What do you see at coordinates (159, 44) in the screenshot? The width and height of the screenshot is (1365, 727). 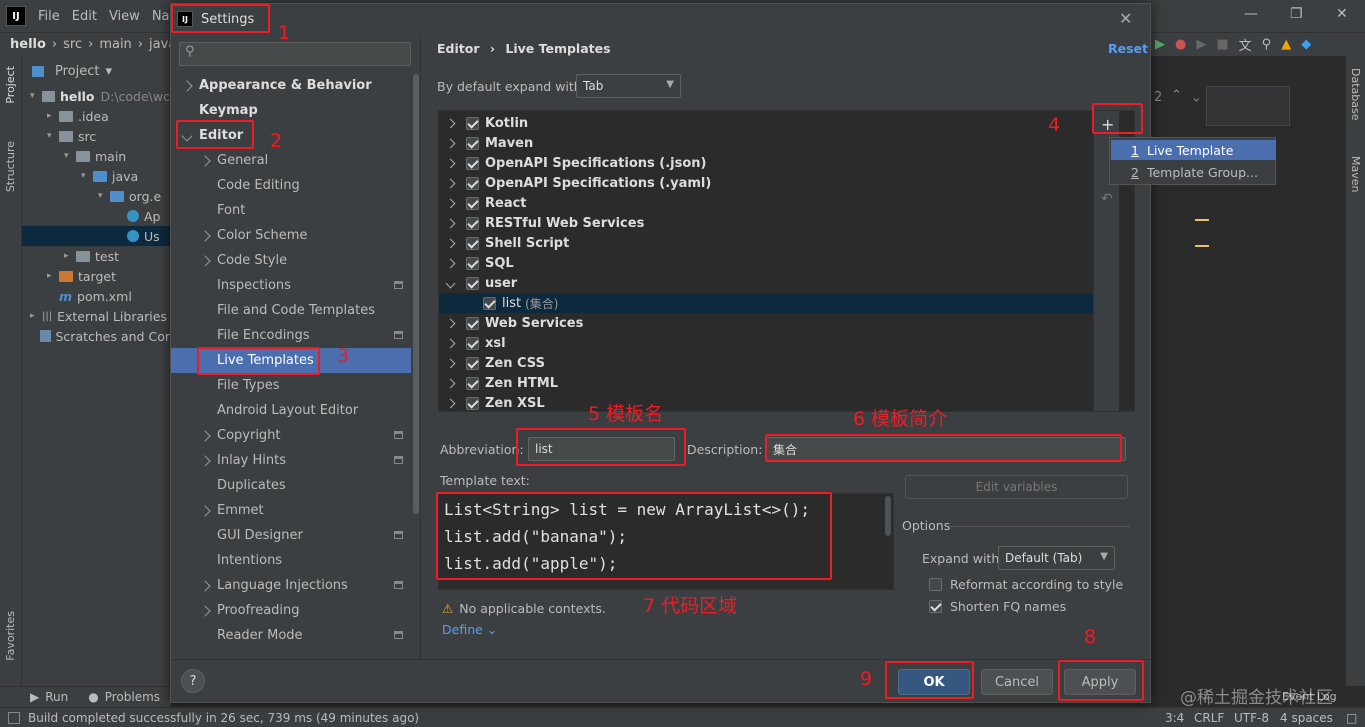 I see `breadcrumb-java: java` at bounding box center [159, 44].